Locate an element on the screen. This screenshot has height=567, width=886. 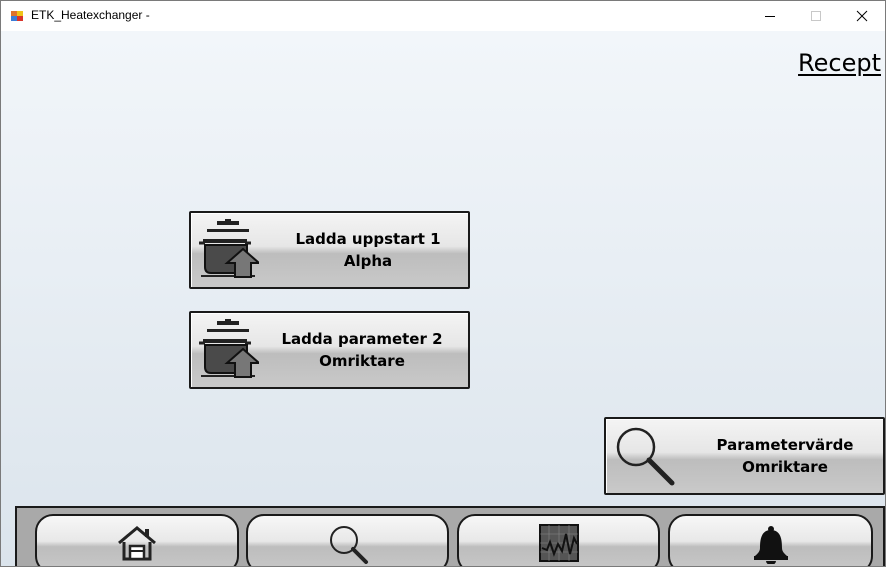
minimize-button is located at coordinates (770, 16).